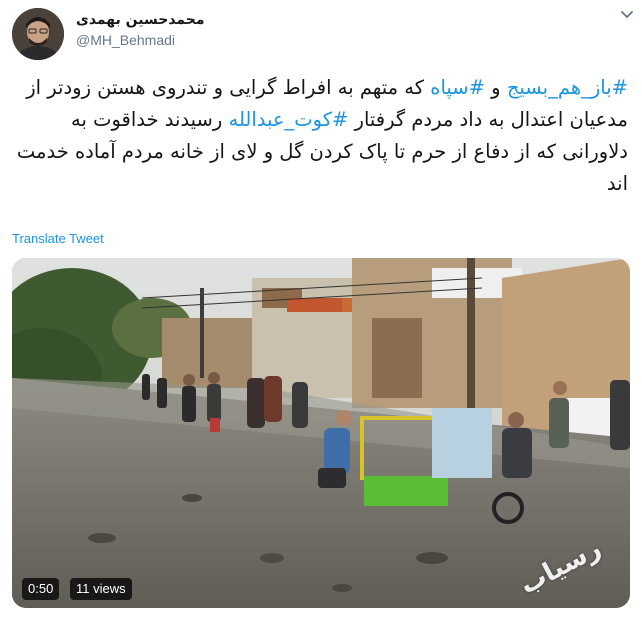 The width and height of the screenshot is (642, 622). Describe the element at coordinates (140, 40) in the screenshot. I see `username-handle: @MH_Behmadi` at that location.